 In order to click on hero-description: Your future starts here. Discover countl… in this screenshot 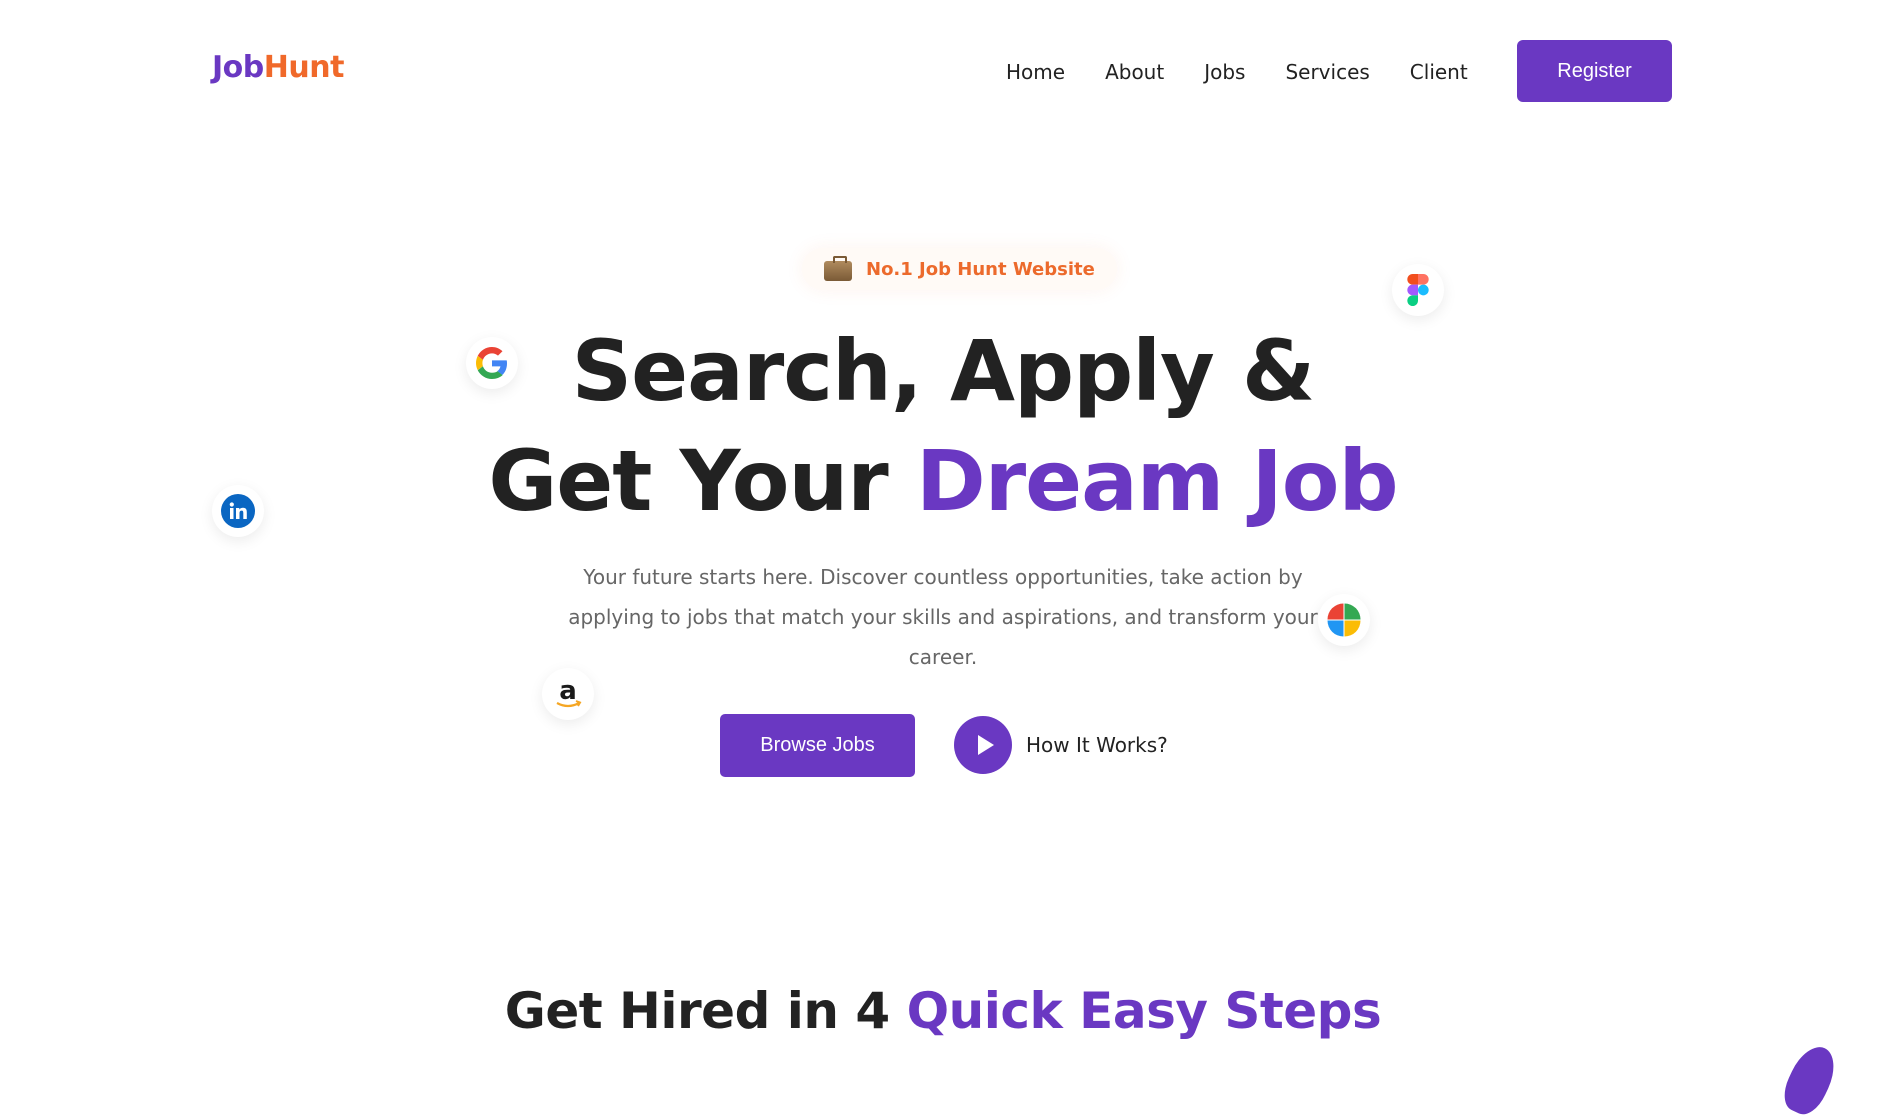, I will do `click(943, 617)`.